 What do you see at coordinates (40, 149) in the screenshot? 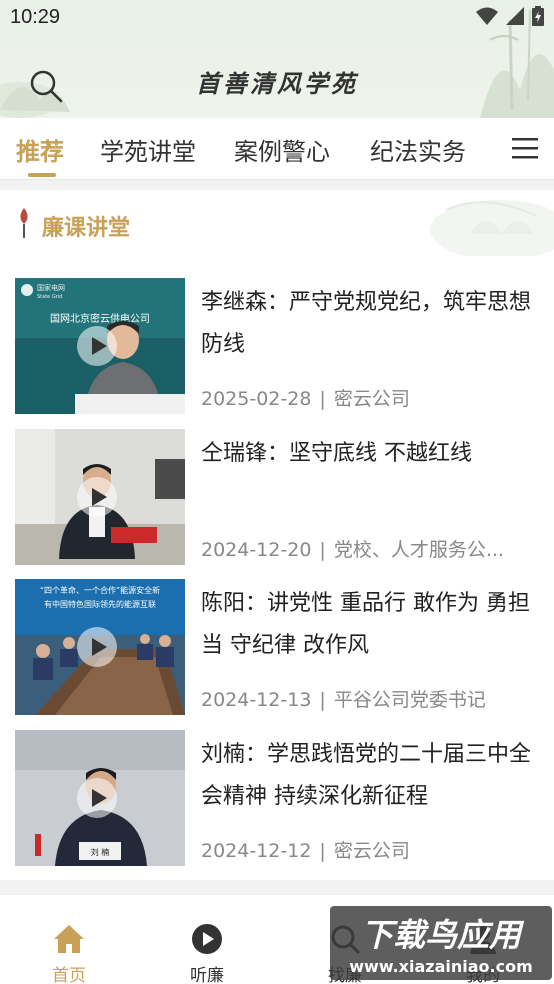
I see `tab-recommended: 推荐` at bounding box center [40, 149].